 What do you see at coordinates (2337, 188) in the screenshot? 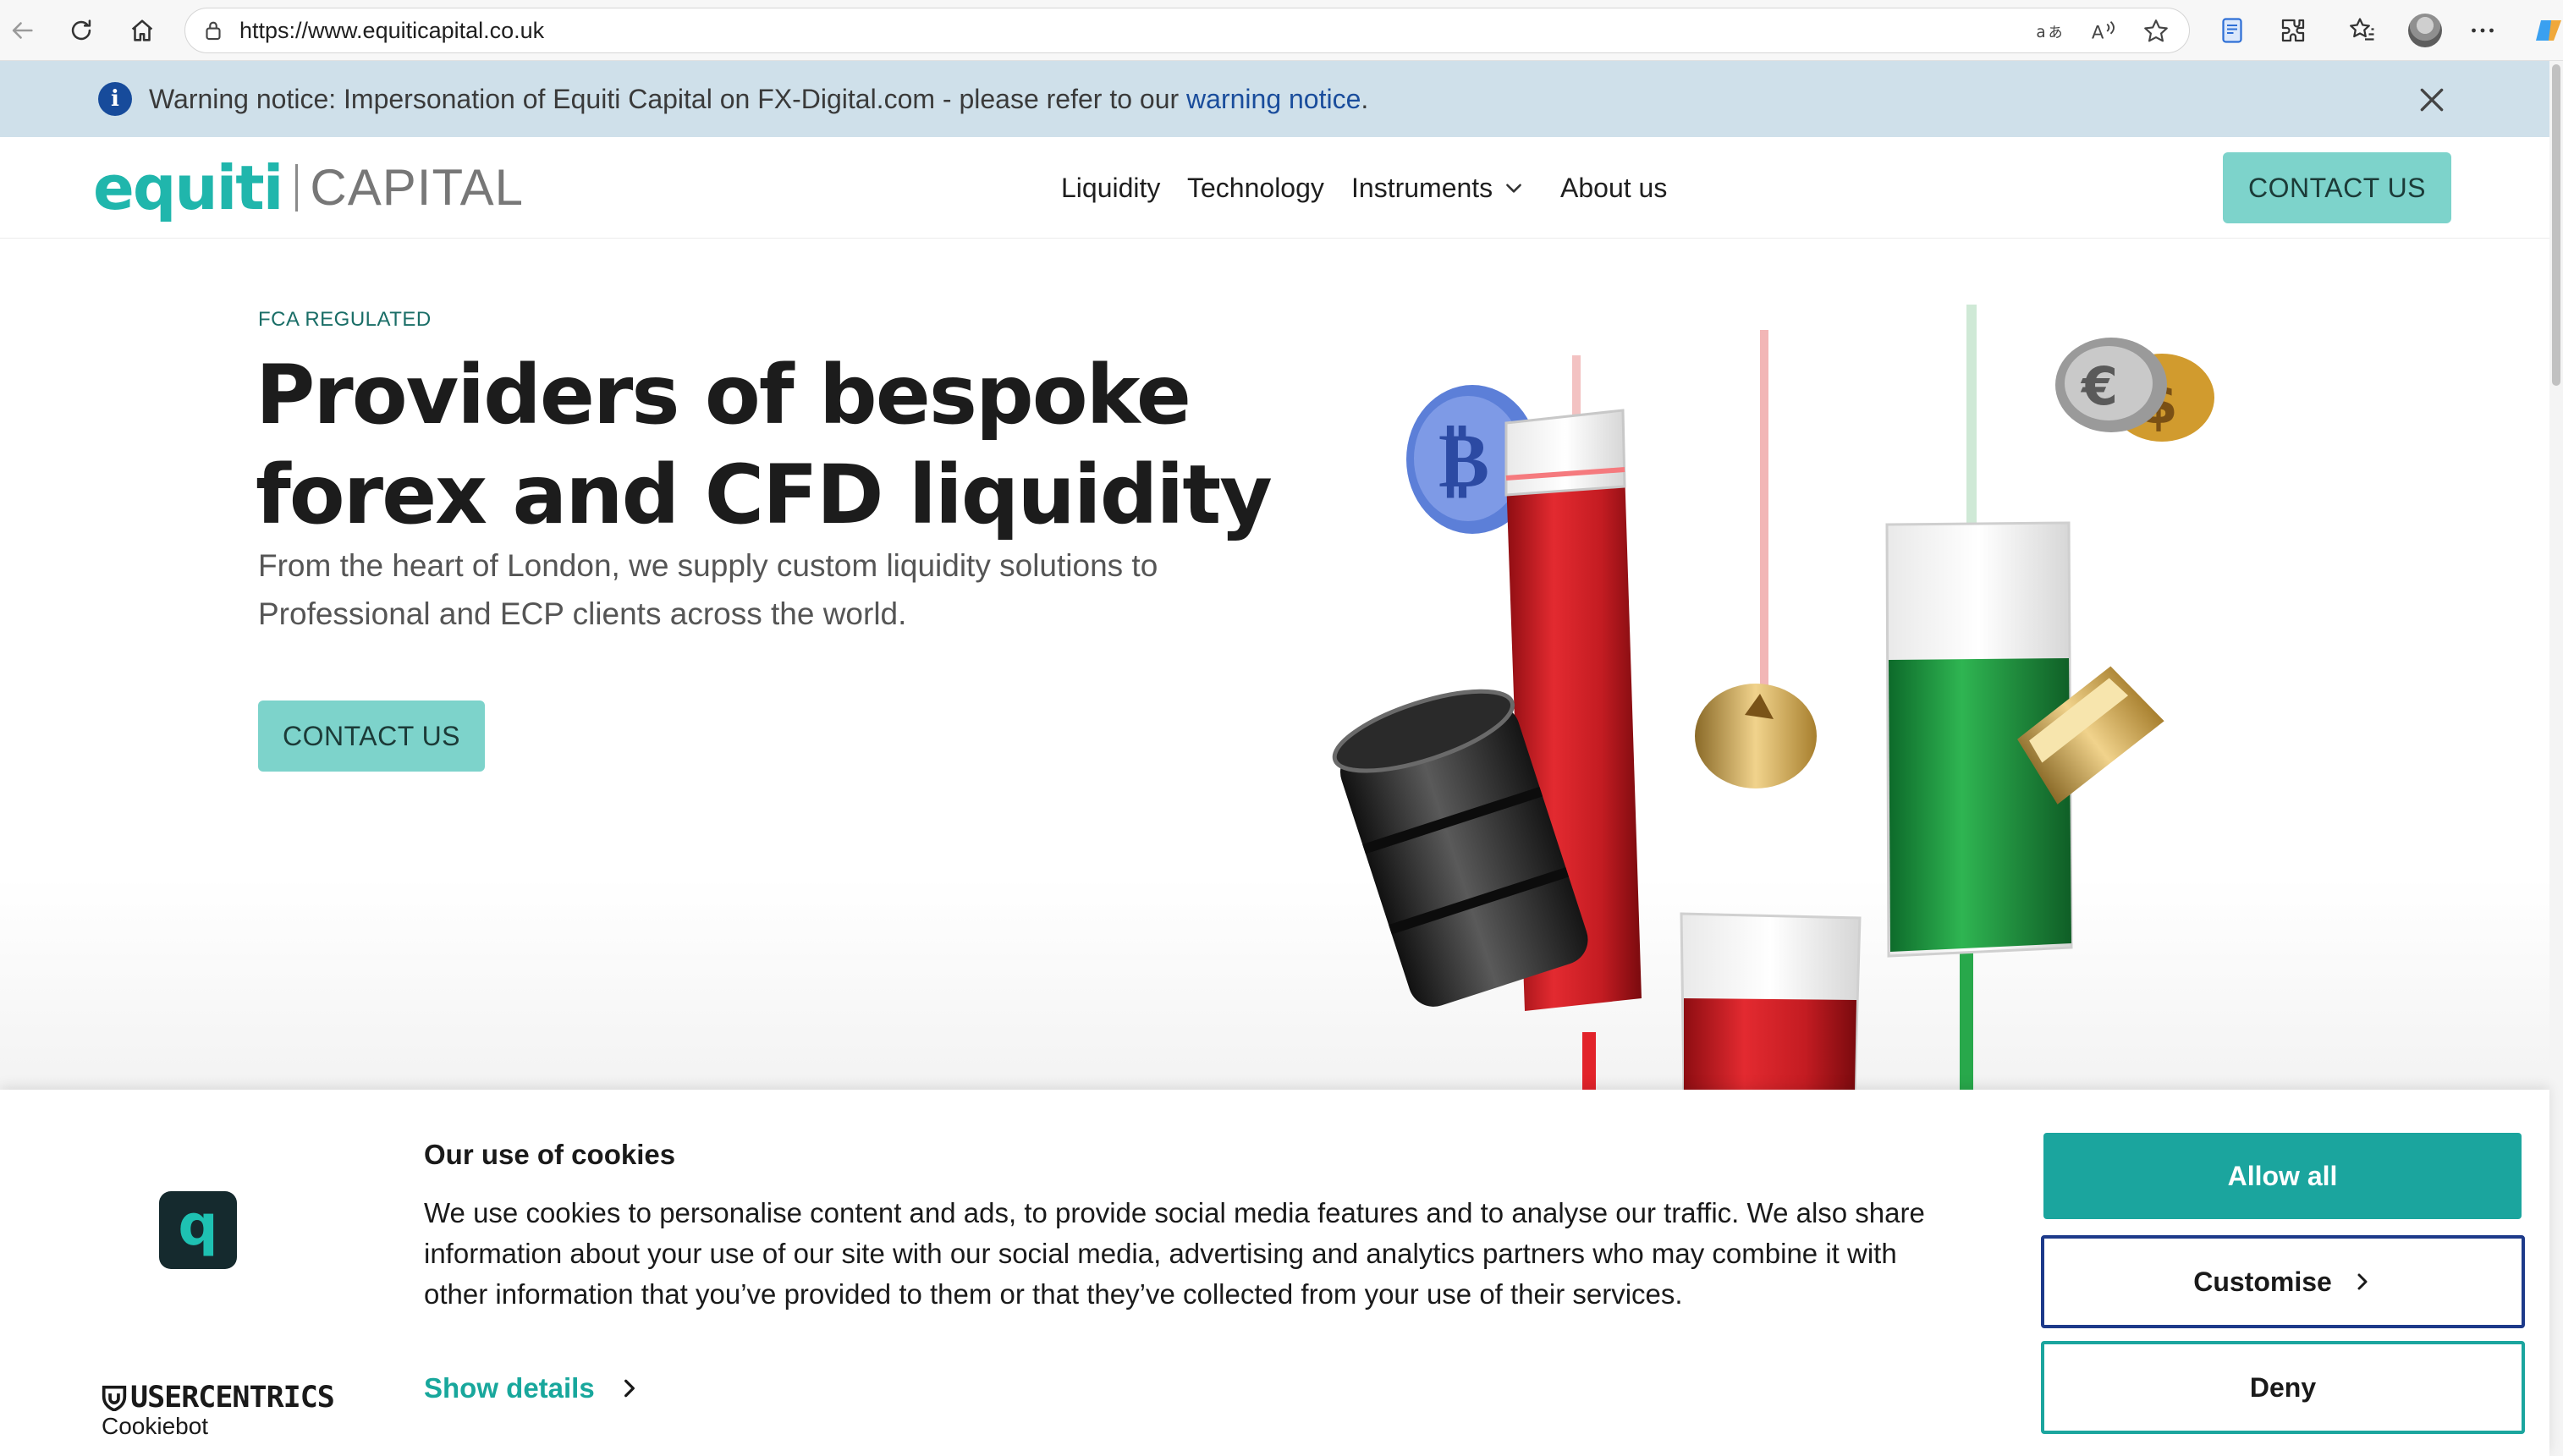
I see `header-contact-button: CONTACT US` at bounding box center [2337, 188].